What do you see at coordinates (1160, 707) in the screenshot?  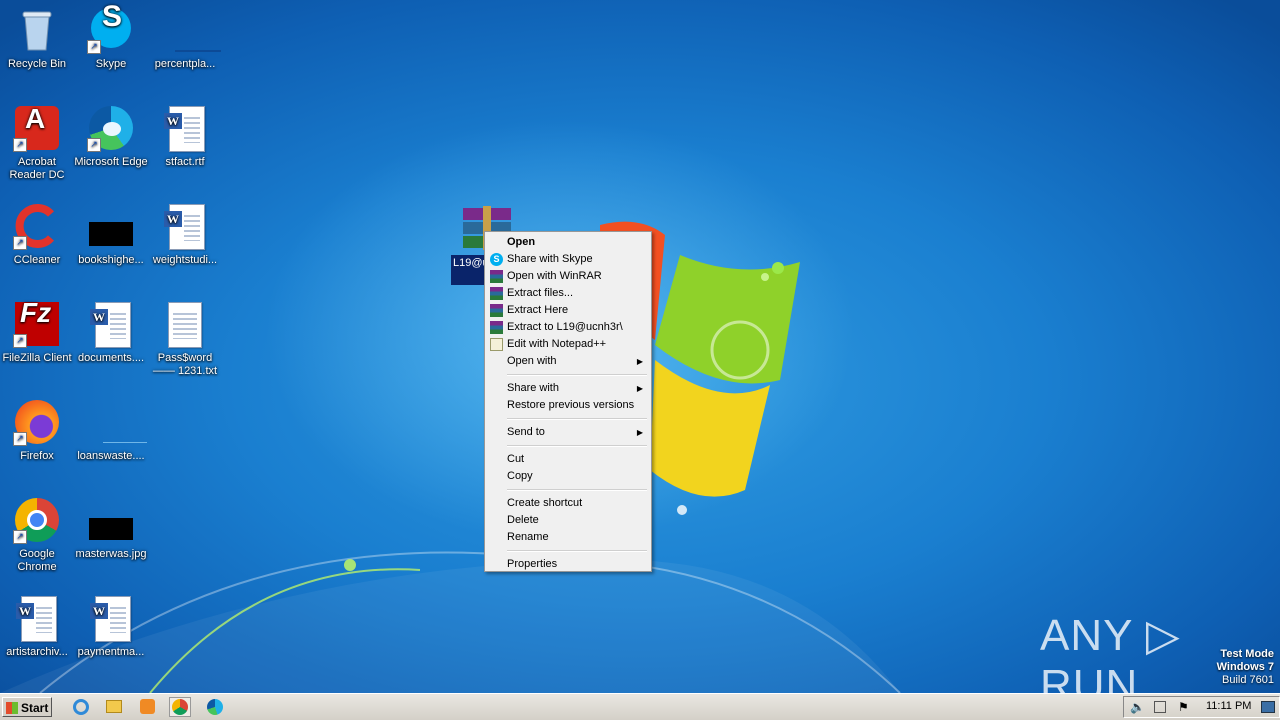 I see `network-icon` at bounding box center [1160, 707].